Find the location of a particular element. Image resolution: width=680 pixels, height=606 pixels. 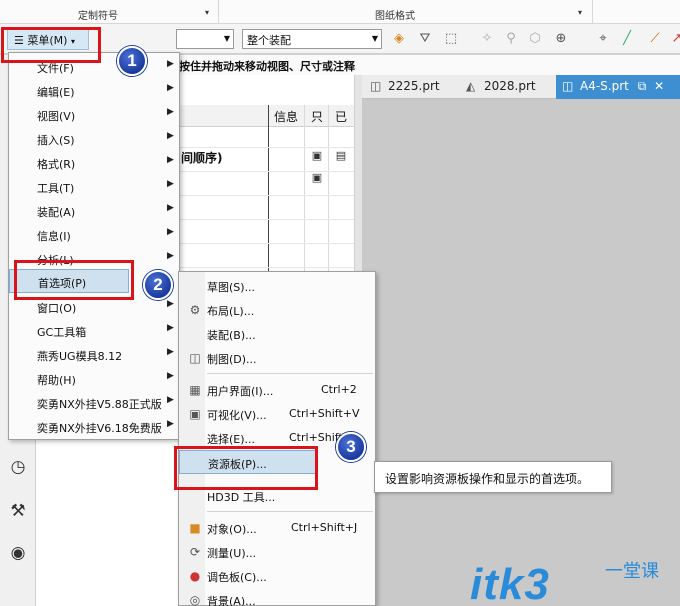

tab-label: 2028.prt is located at coordinates (510, 86).